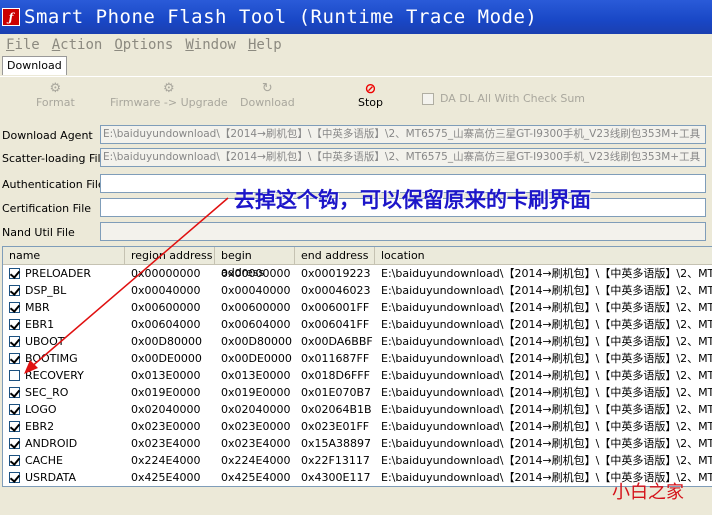 The height and width of the screenshot is (515, 712). What do you see at coordinates (648, 492) in the screenshot?
I see `watermark: 小白之家` at bounding box center [648, 492].